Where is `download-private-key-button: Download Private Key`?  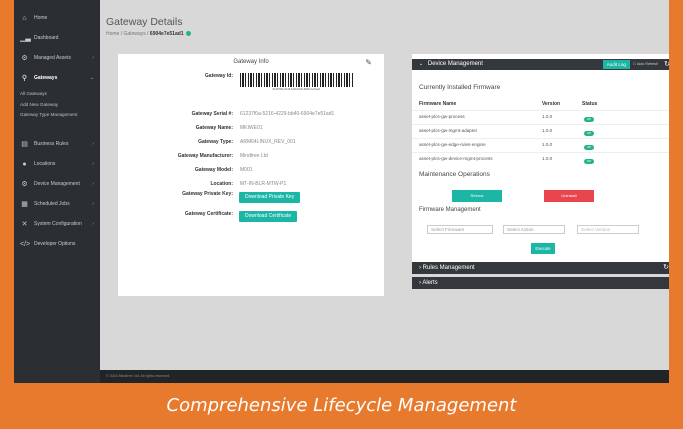
download-private-key-button: Download Private Key is located at coordinates (270, 197).